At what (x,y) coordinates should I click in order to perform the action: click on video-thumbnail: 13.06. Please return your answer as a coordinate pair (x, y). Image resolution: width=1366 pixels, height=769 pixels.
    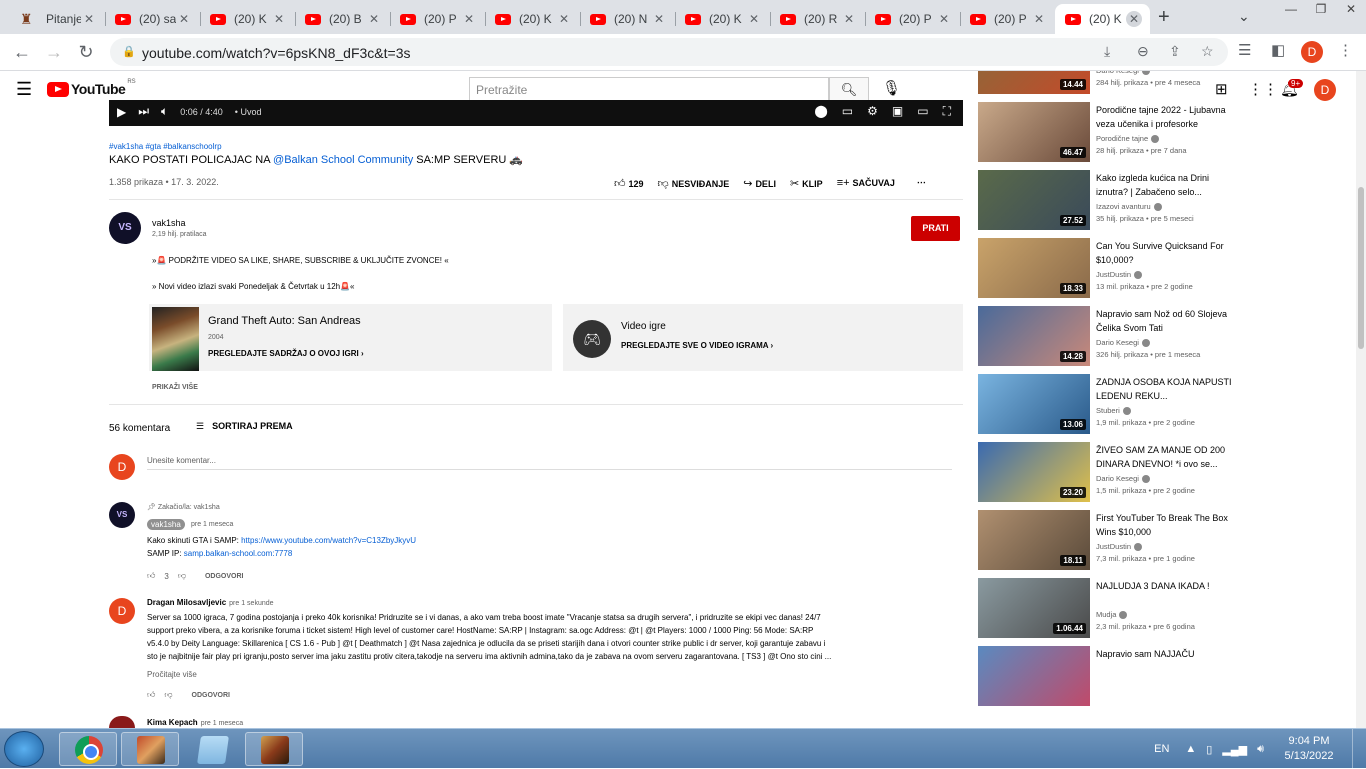
    Looking at the image, I should click on (1034, 404).